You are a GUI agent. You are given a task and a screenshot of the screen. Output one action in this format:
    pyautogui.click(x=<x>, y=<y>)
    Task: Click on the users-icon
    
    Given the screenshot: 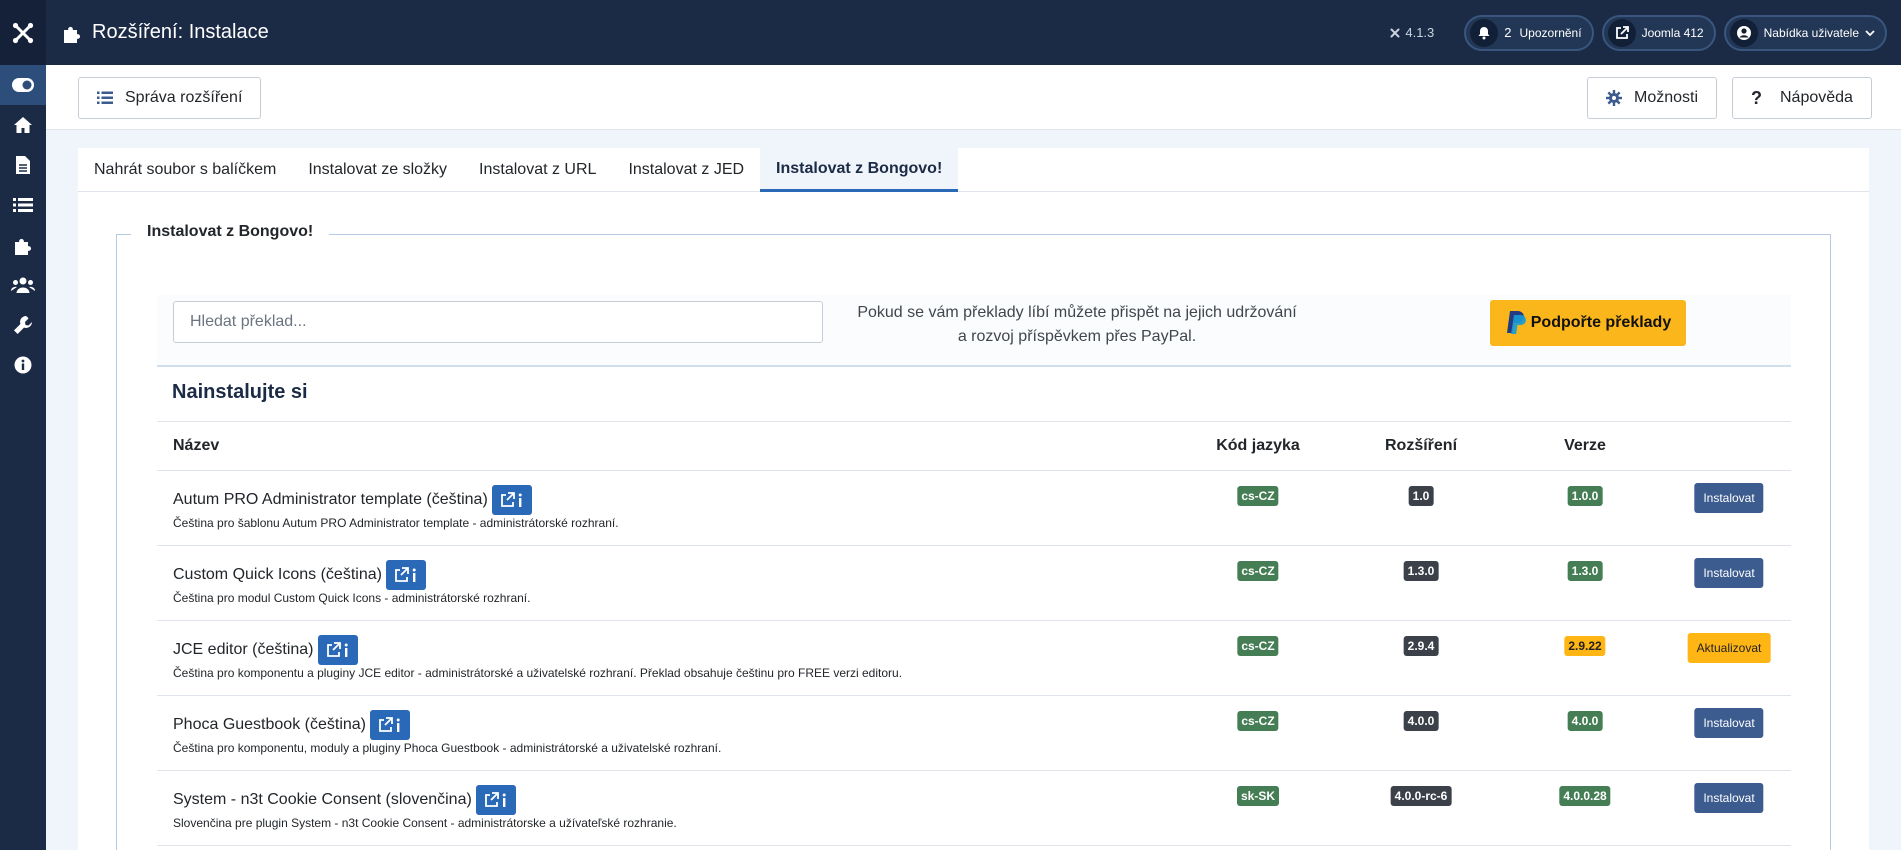 What is the action you would take?
    pyautogui.click(x=23, y=285)
    